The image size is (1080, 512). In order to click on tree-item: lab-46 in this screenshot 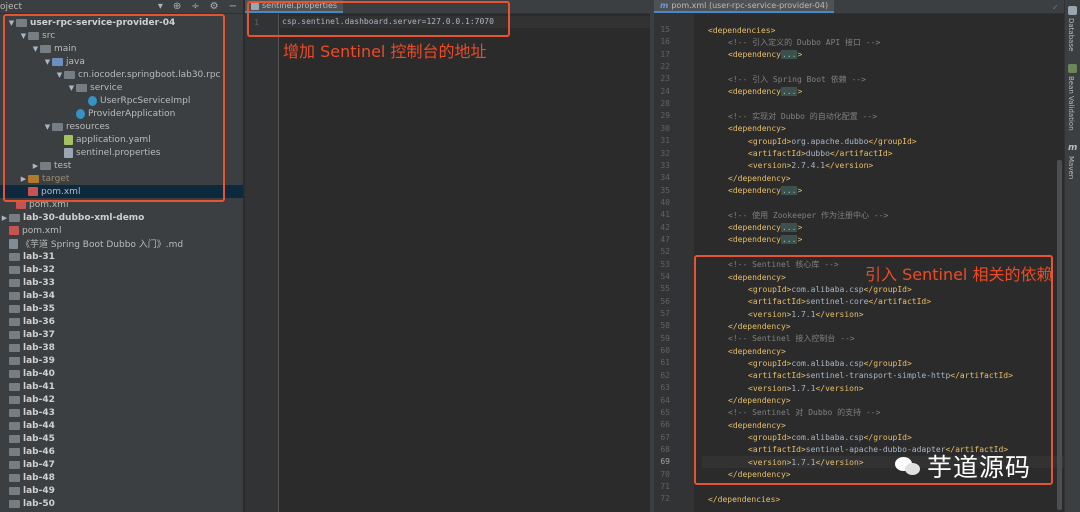, I will do `click(121, 451)`.